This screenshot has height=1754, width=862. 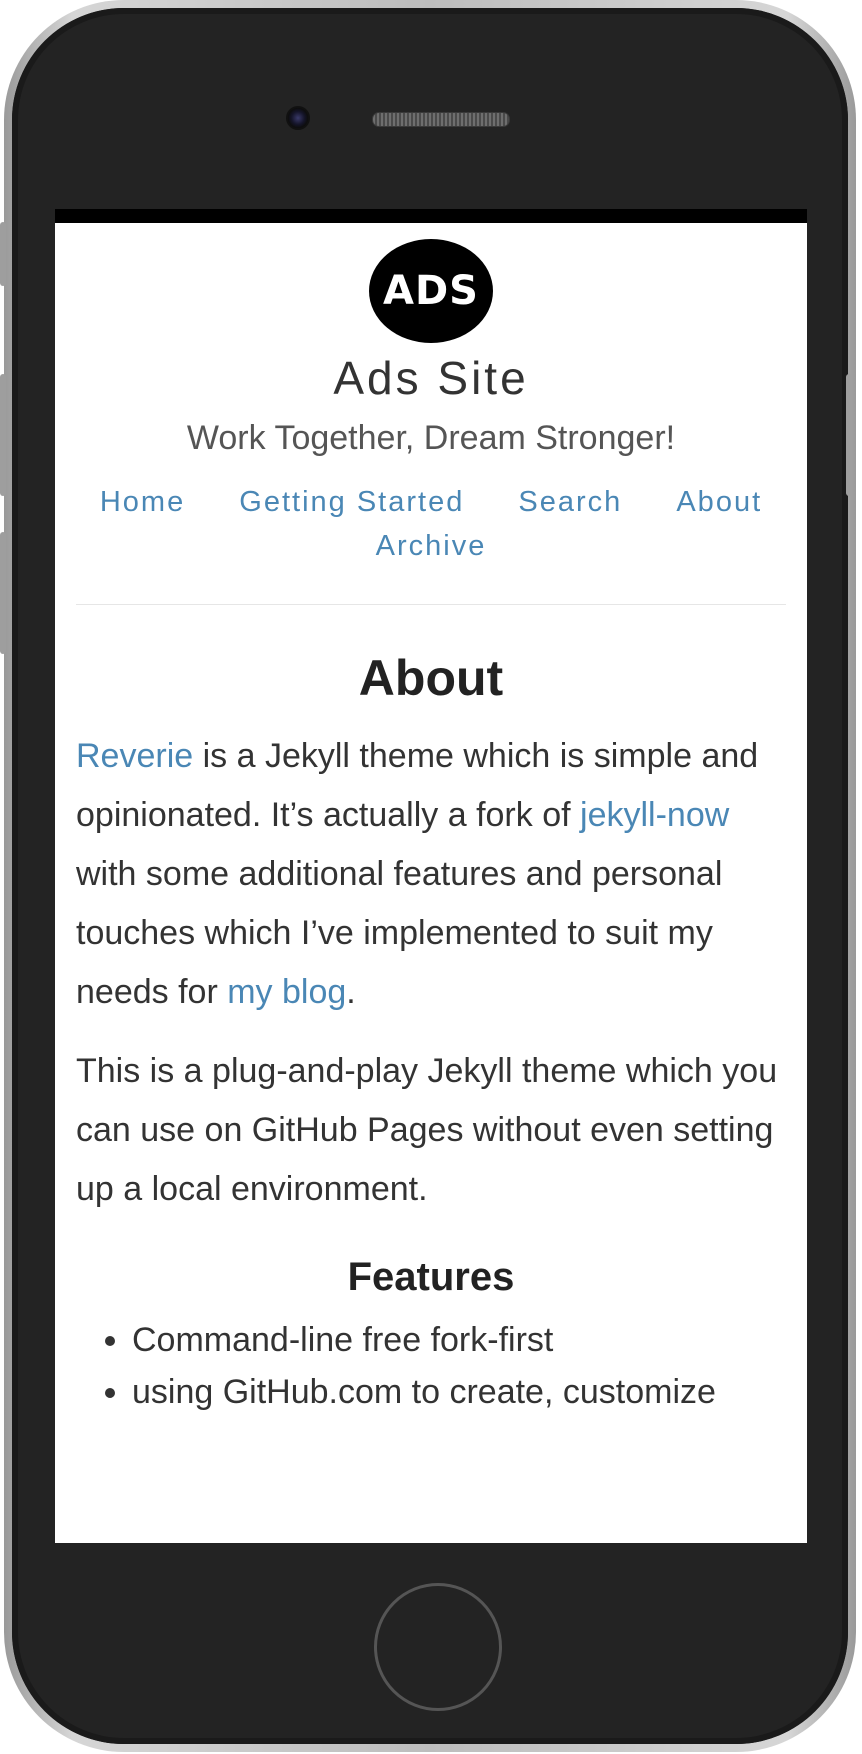 What do you see at coordinates (570, 502) in the screenshot?
I see `nav-link-search: Search` at bounding box center [570, 502].